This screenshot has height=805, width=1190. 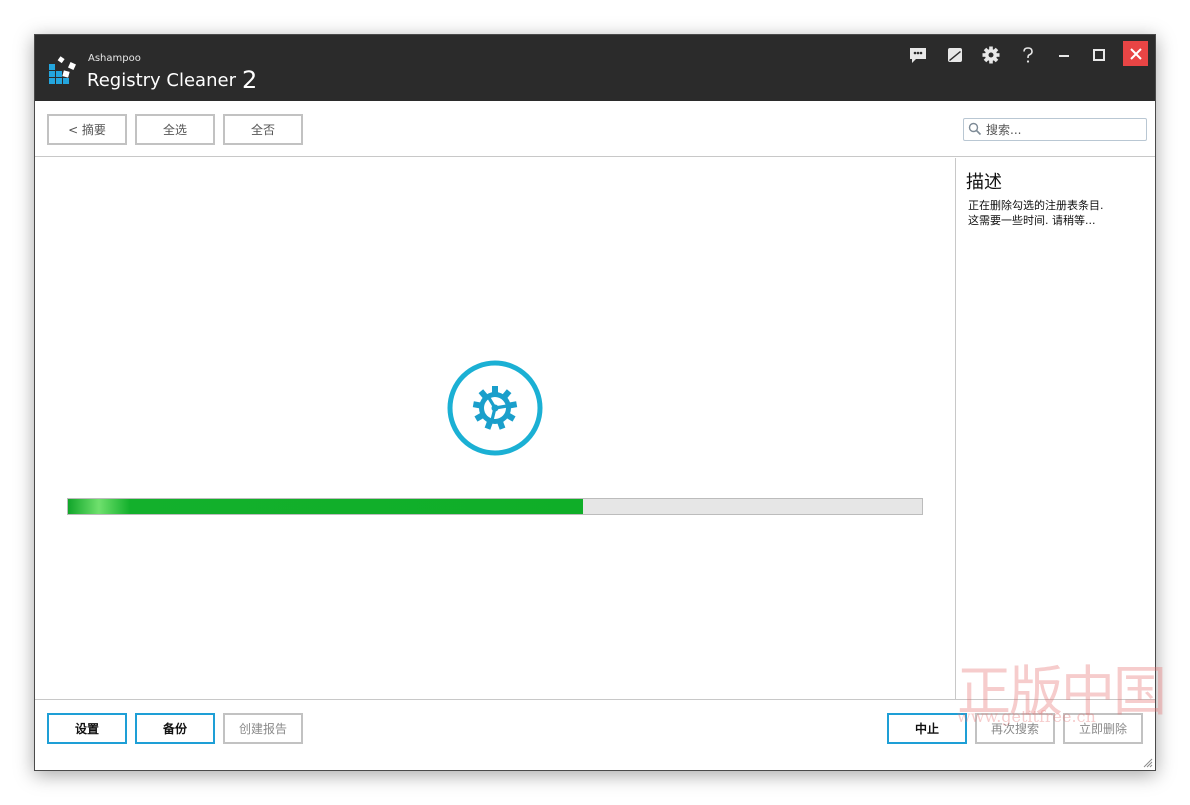 I want to click on feedback-icon, so click(x=918, y=55).